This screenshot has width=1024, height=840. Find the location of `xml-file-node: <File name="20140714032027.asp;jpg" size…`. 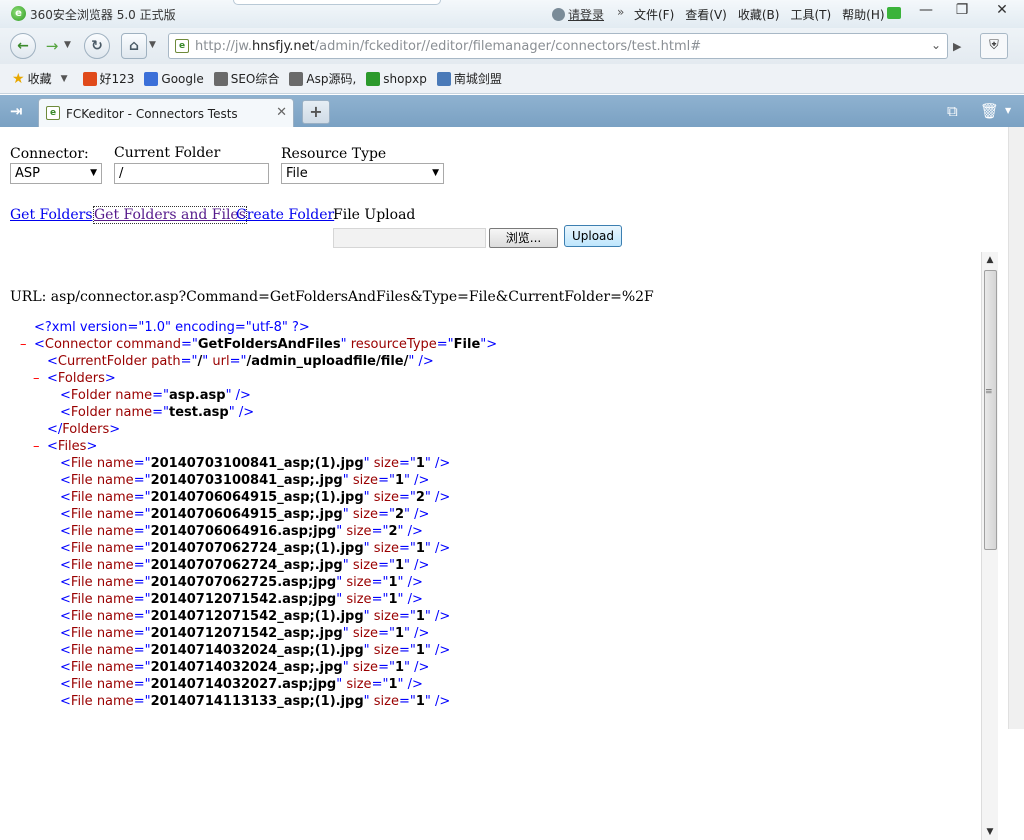

xml-file-node: <File name="20140714032027.asp;jpg" size… is located at coordinates (241, 684).